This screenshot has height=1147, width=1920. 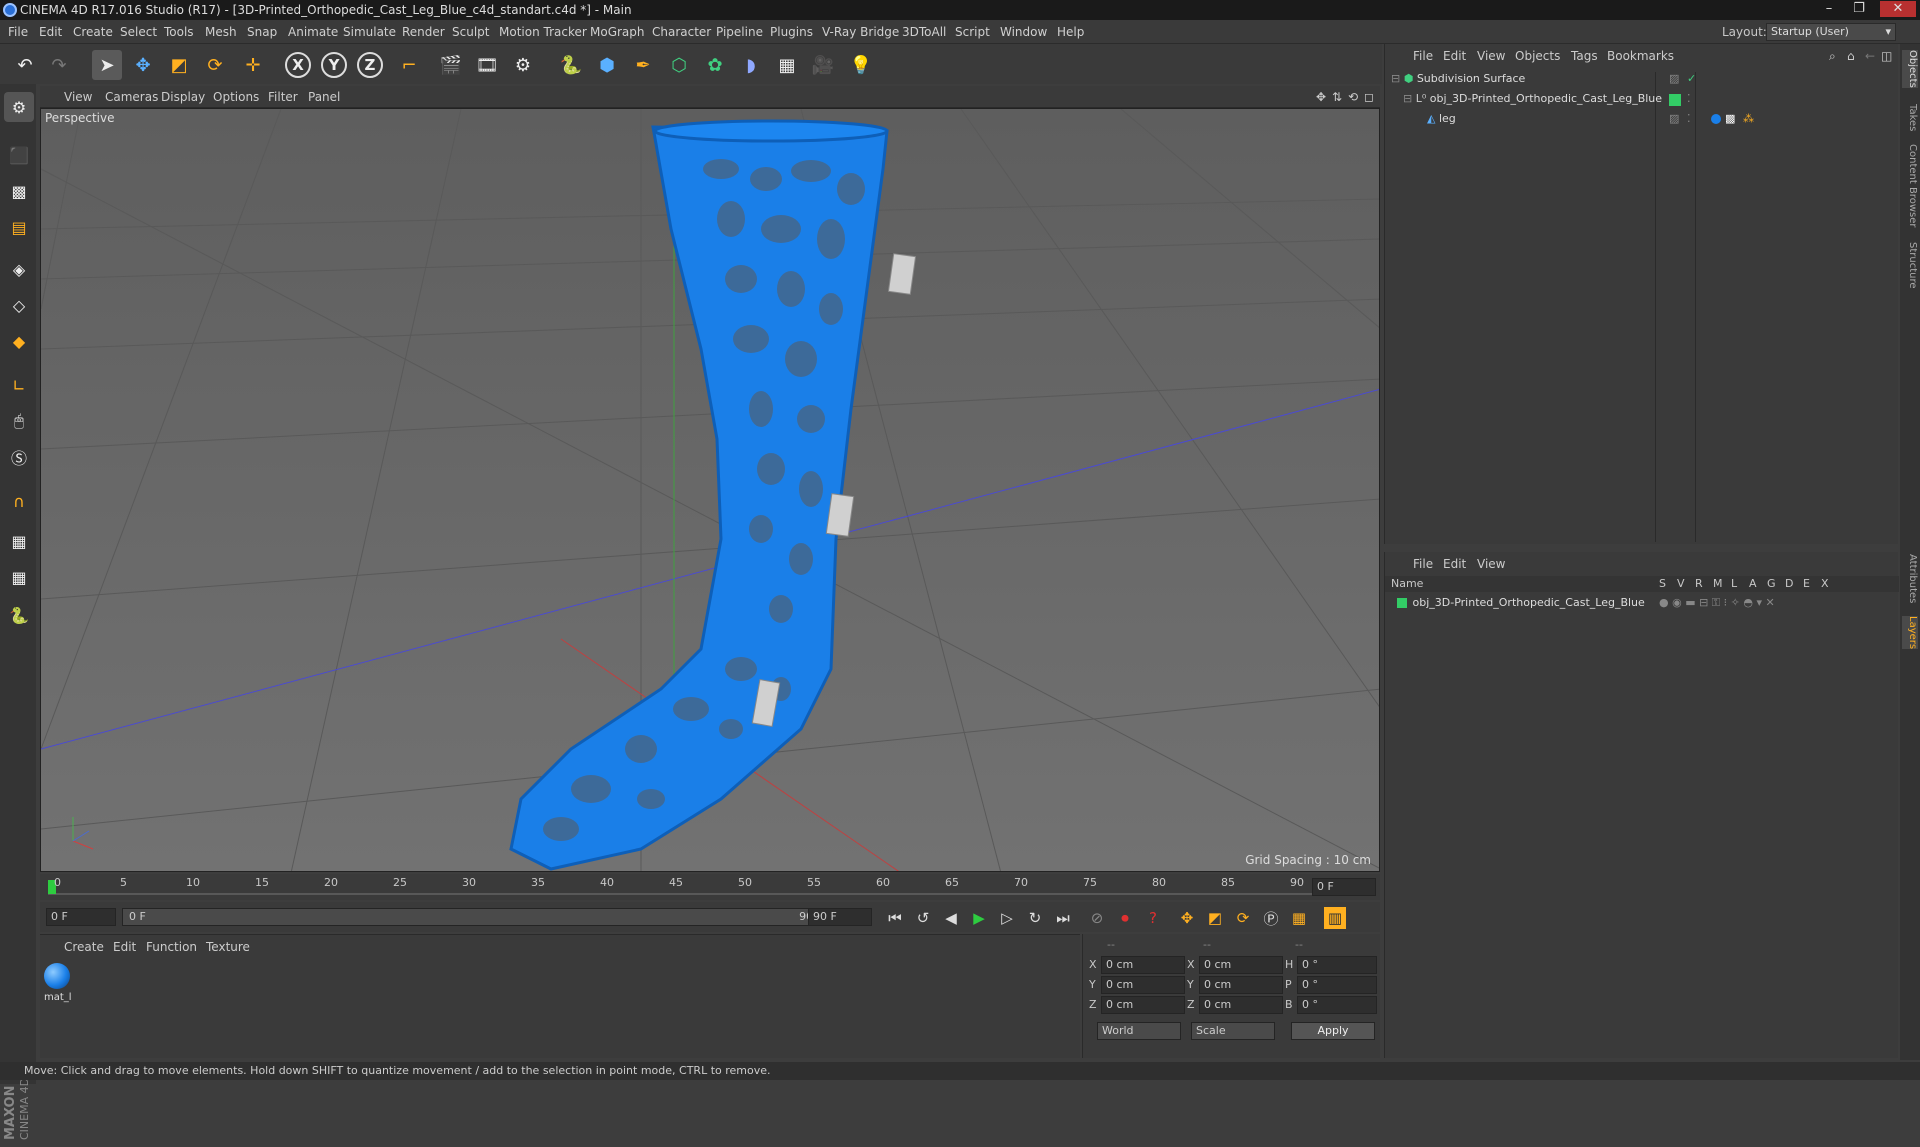 What do you see at coordinates (183, 97) in the screenshot?
I see `viewport-menu-display: Display` at bounding box center [183, 97].